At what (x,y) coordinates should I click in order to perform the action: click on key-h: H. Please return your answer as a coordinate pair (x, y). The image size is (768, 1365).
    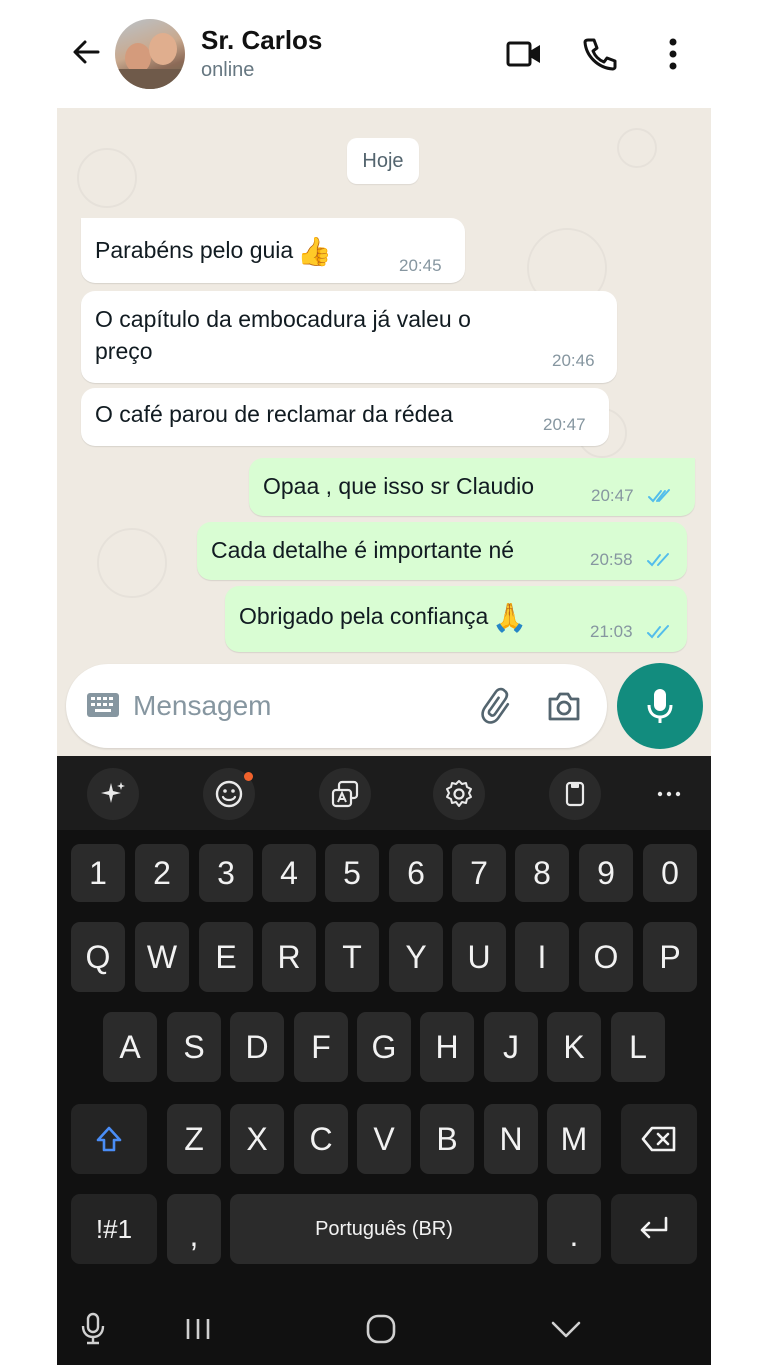
    Looking at the image, I should click on (447, 1047).